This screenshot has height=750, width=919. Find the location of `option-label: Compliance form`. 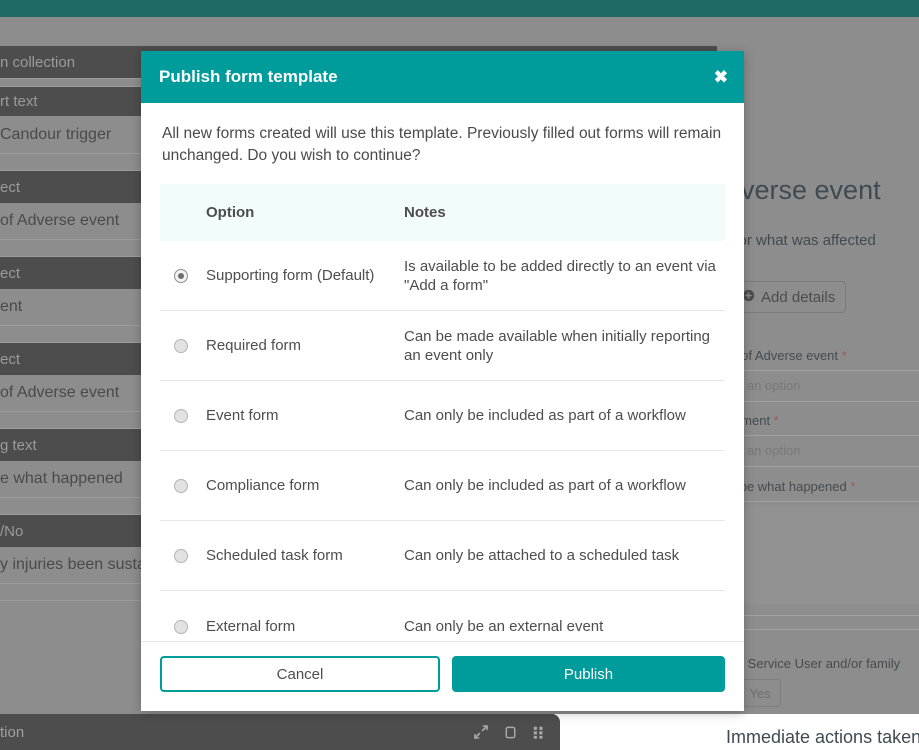

option-label: Compliance form is located at coordinates (263, 486).